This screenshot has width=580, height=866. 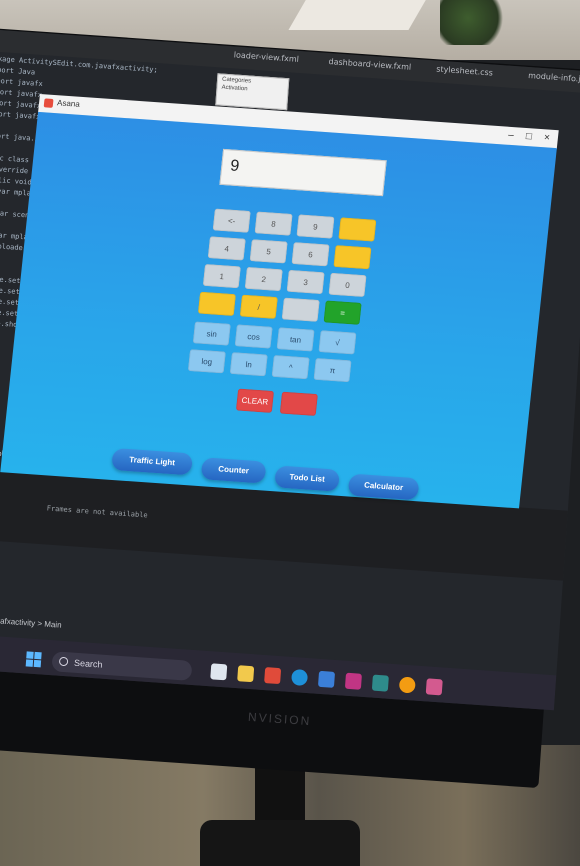 I want to click on calc-key-button: √, so click(x=337, y=342).